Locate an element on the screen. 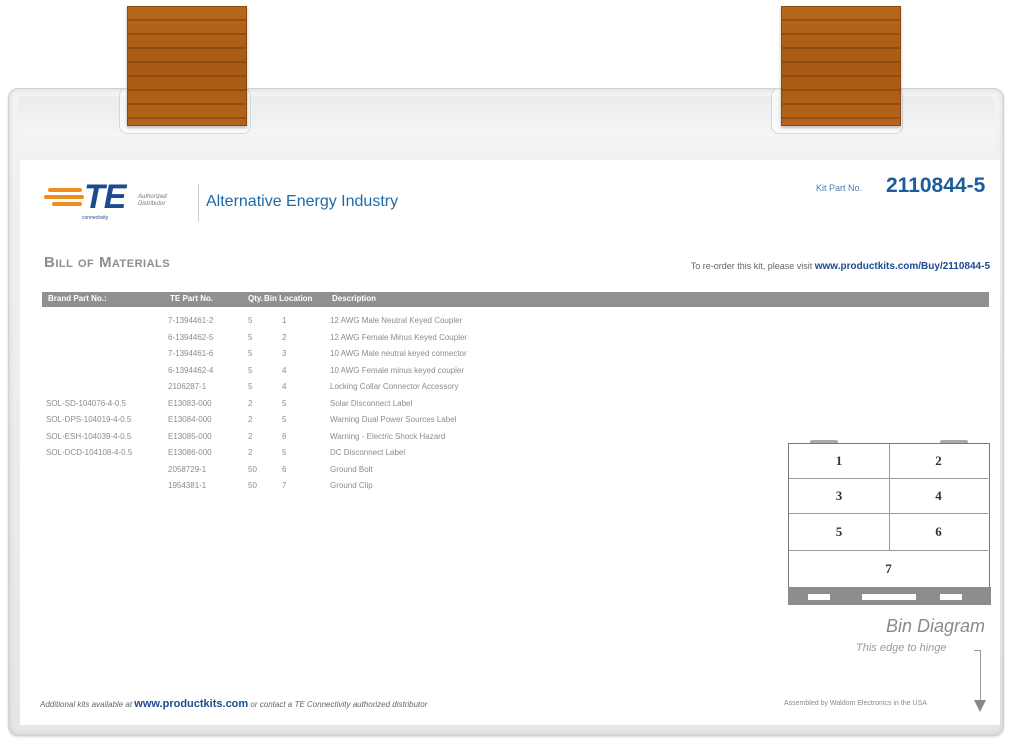 The width and height of the screenshot is (1013, 740). kit-part-label: Kit Part No. is located at coordinates (839, 188).